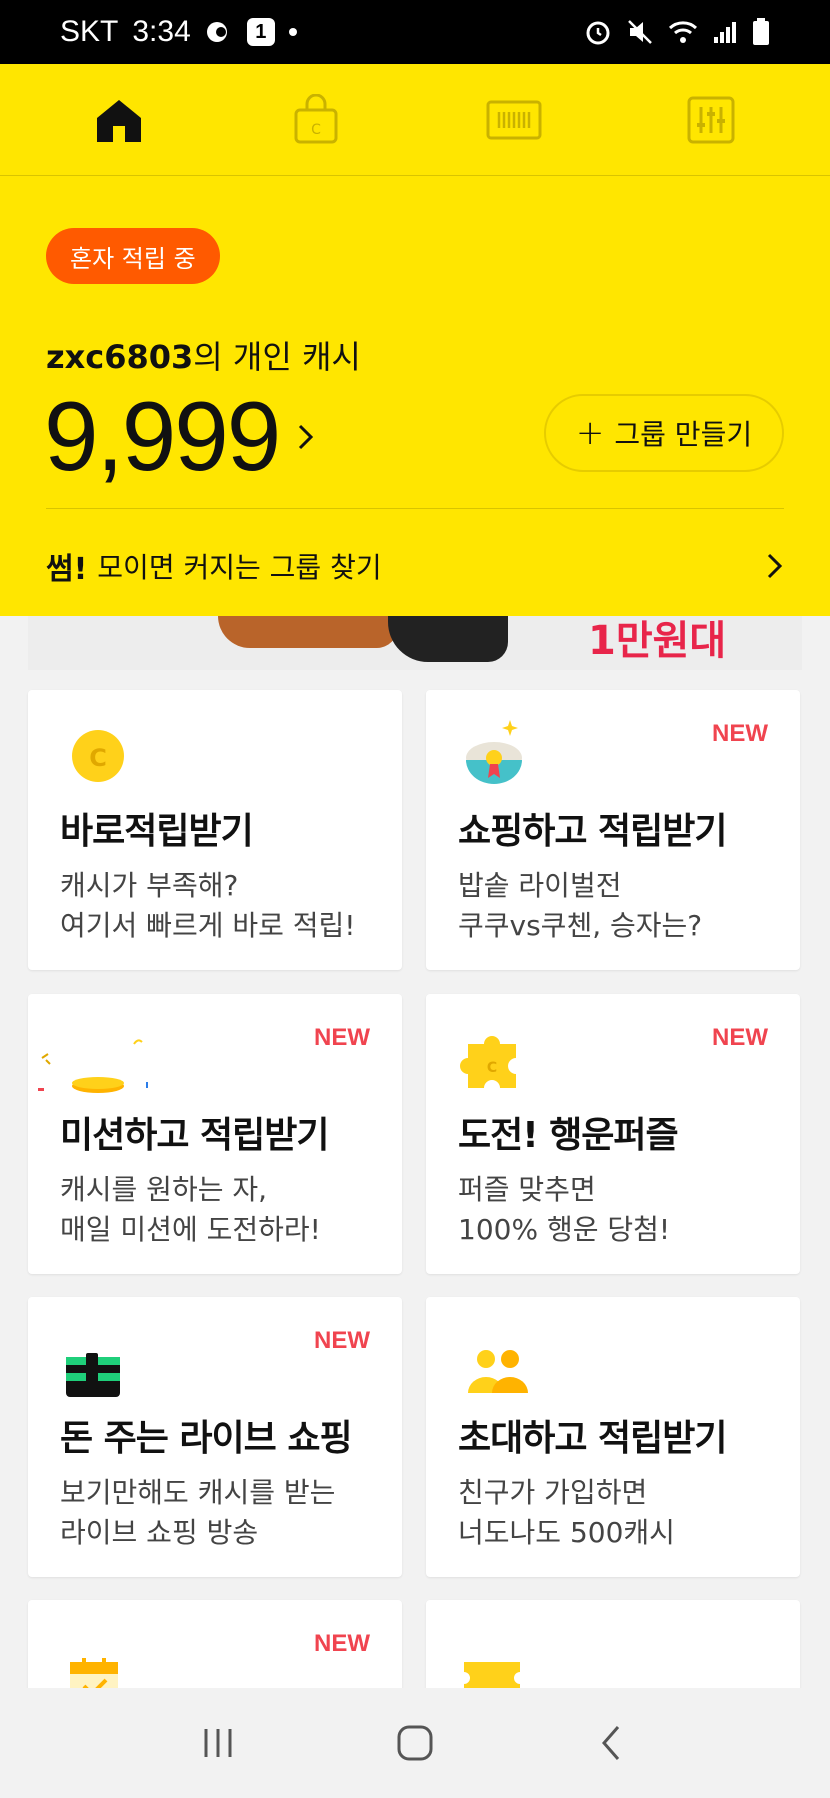 The width and height of the screenshot is (830, 1798). Describe the element at coordinates (498, 1371) in the screenshot. I see `people-icon` at that location.